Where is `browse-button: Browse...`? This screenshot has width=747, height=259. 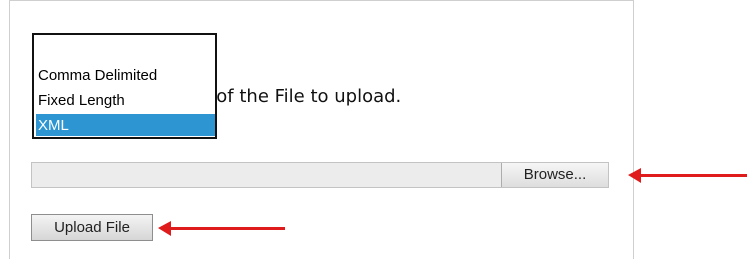 browse-button: Browse... is located at coordinates (554, 175).